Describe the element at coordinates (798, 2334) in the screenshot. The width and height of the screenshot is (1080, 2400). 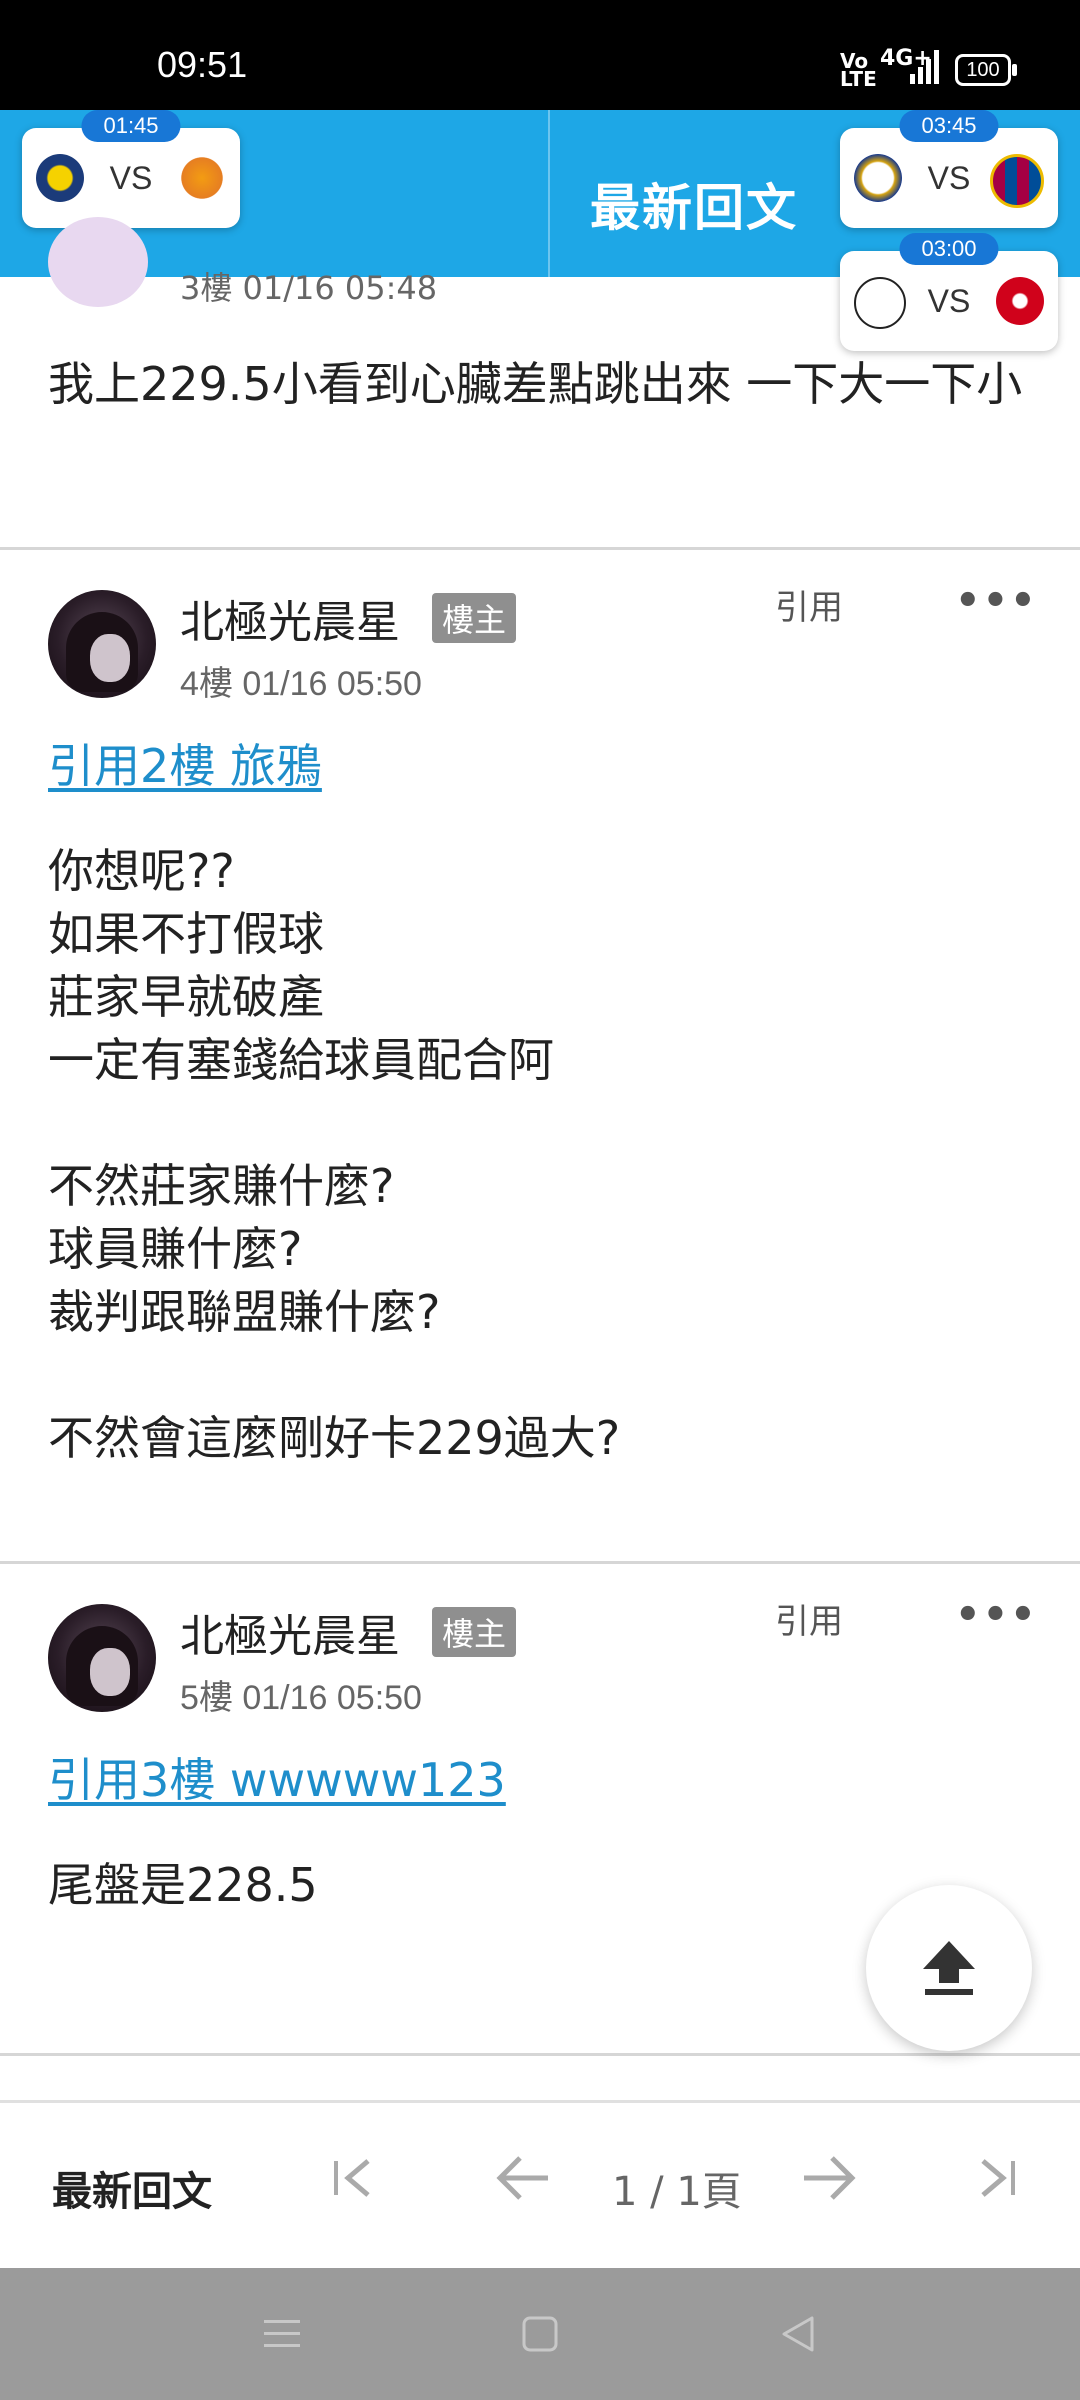
I see `back-icon` at that location.